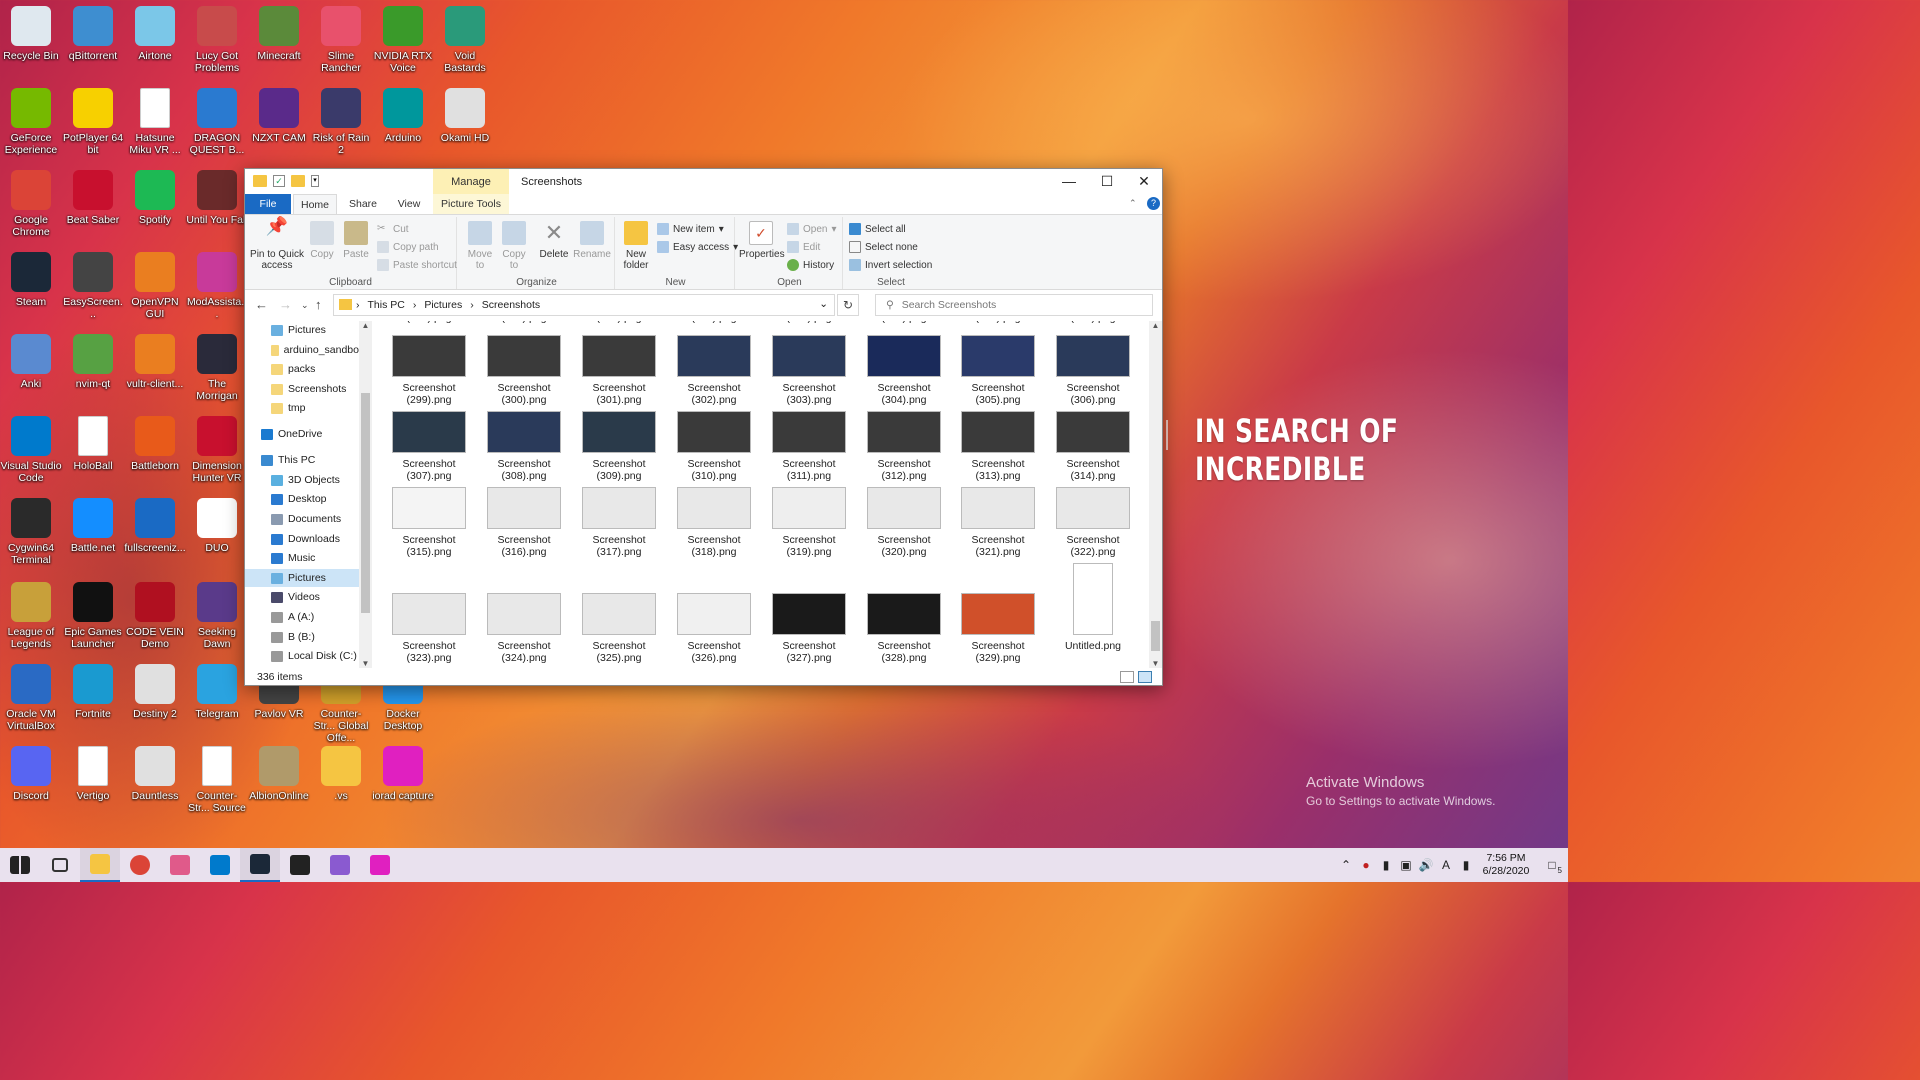 The width and height of the screenshot is (1920, 1080). Describe the element at coordinates (417, 265) in the screenshot. I see `paste-shortcut-button: Paste shortcut` at that location.